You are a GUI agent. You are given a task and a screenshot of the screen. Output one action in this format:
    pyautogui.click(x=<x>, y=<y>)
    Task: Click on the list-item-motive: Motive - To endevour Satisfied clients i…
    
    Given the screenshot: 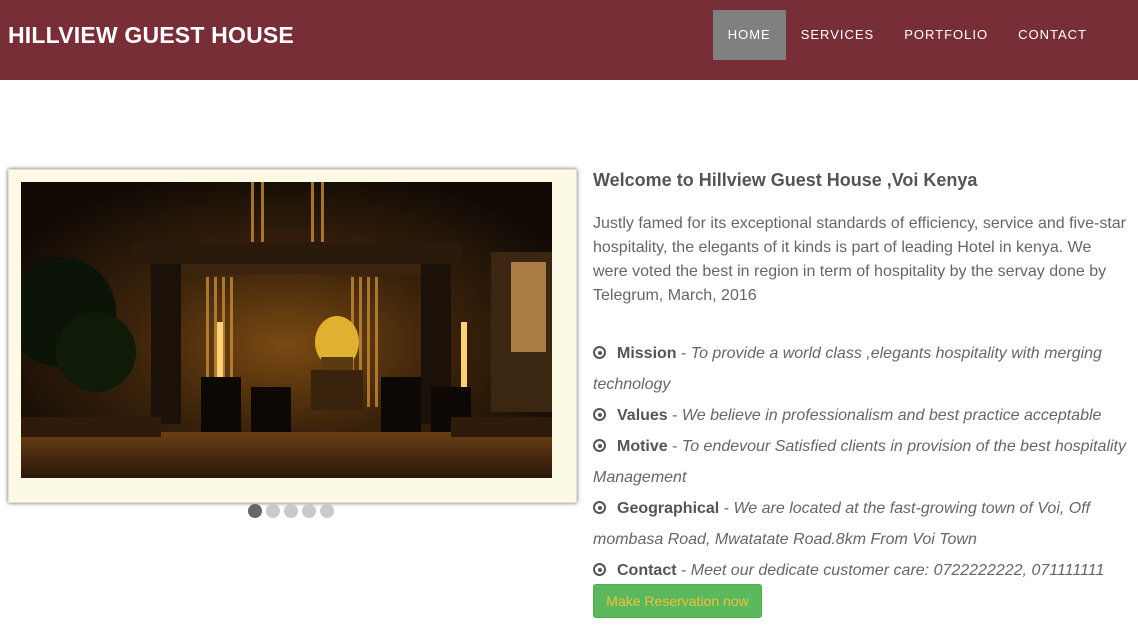 What is the action you would take?
    pyautogui.click(x=859, y=462)
    